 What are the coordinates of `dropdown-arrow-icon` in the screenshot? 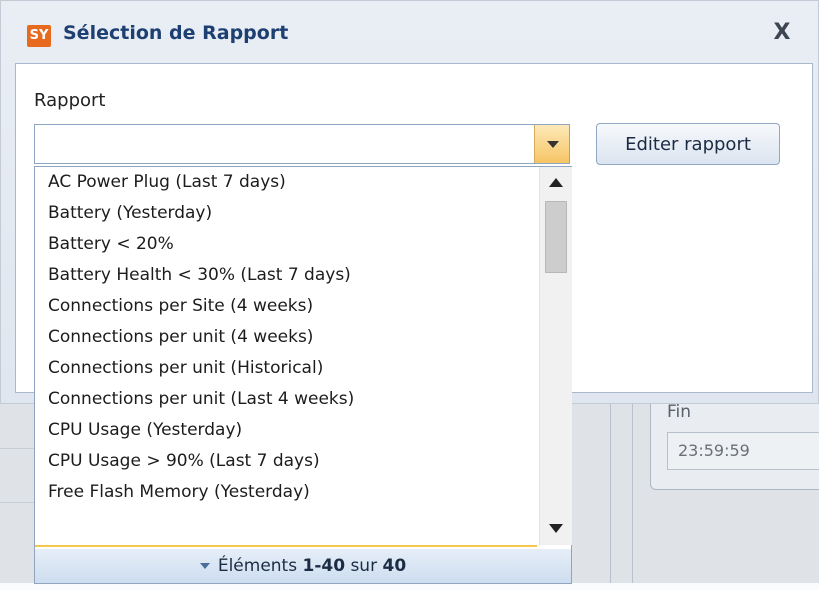 It's located at (551, 144).